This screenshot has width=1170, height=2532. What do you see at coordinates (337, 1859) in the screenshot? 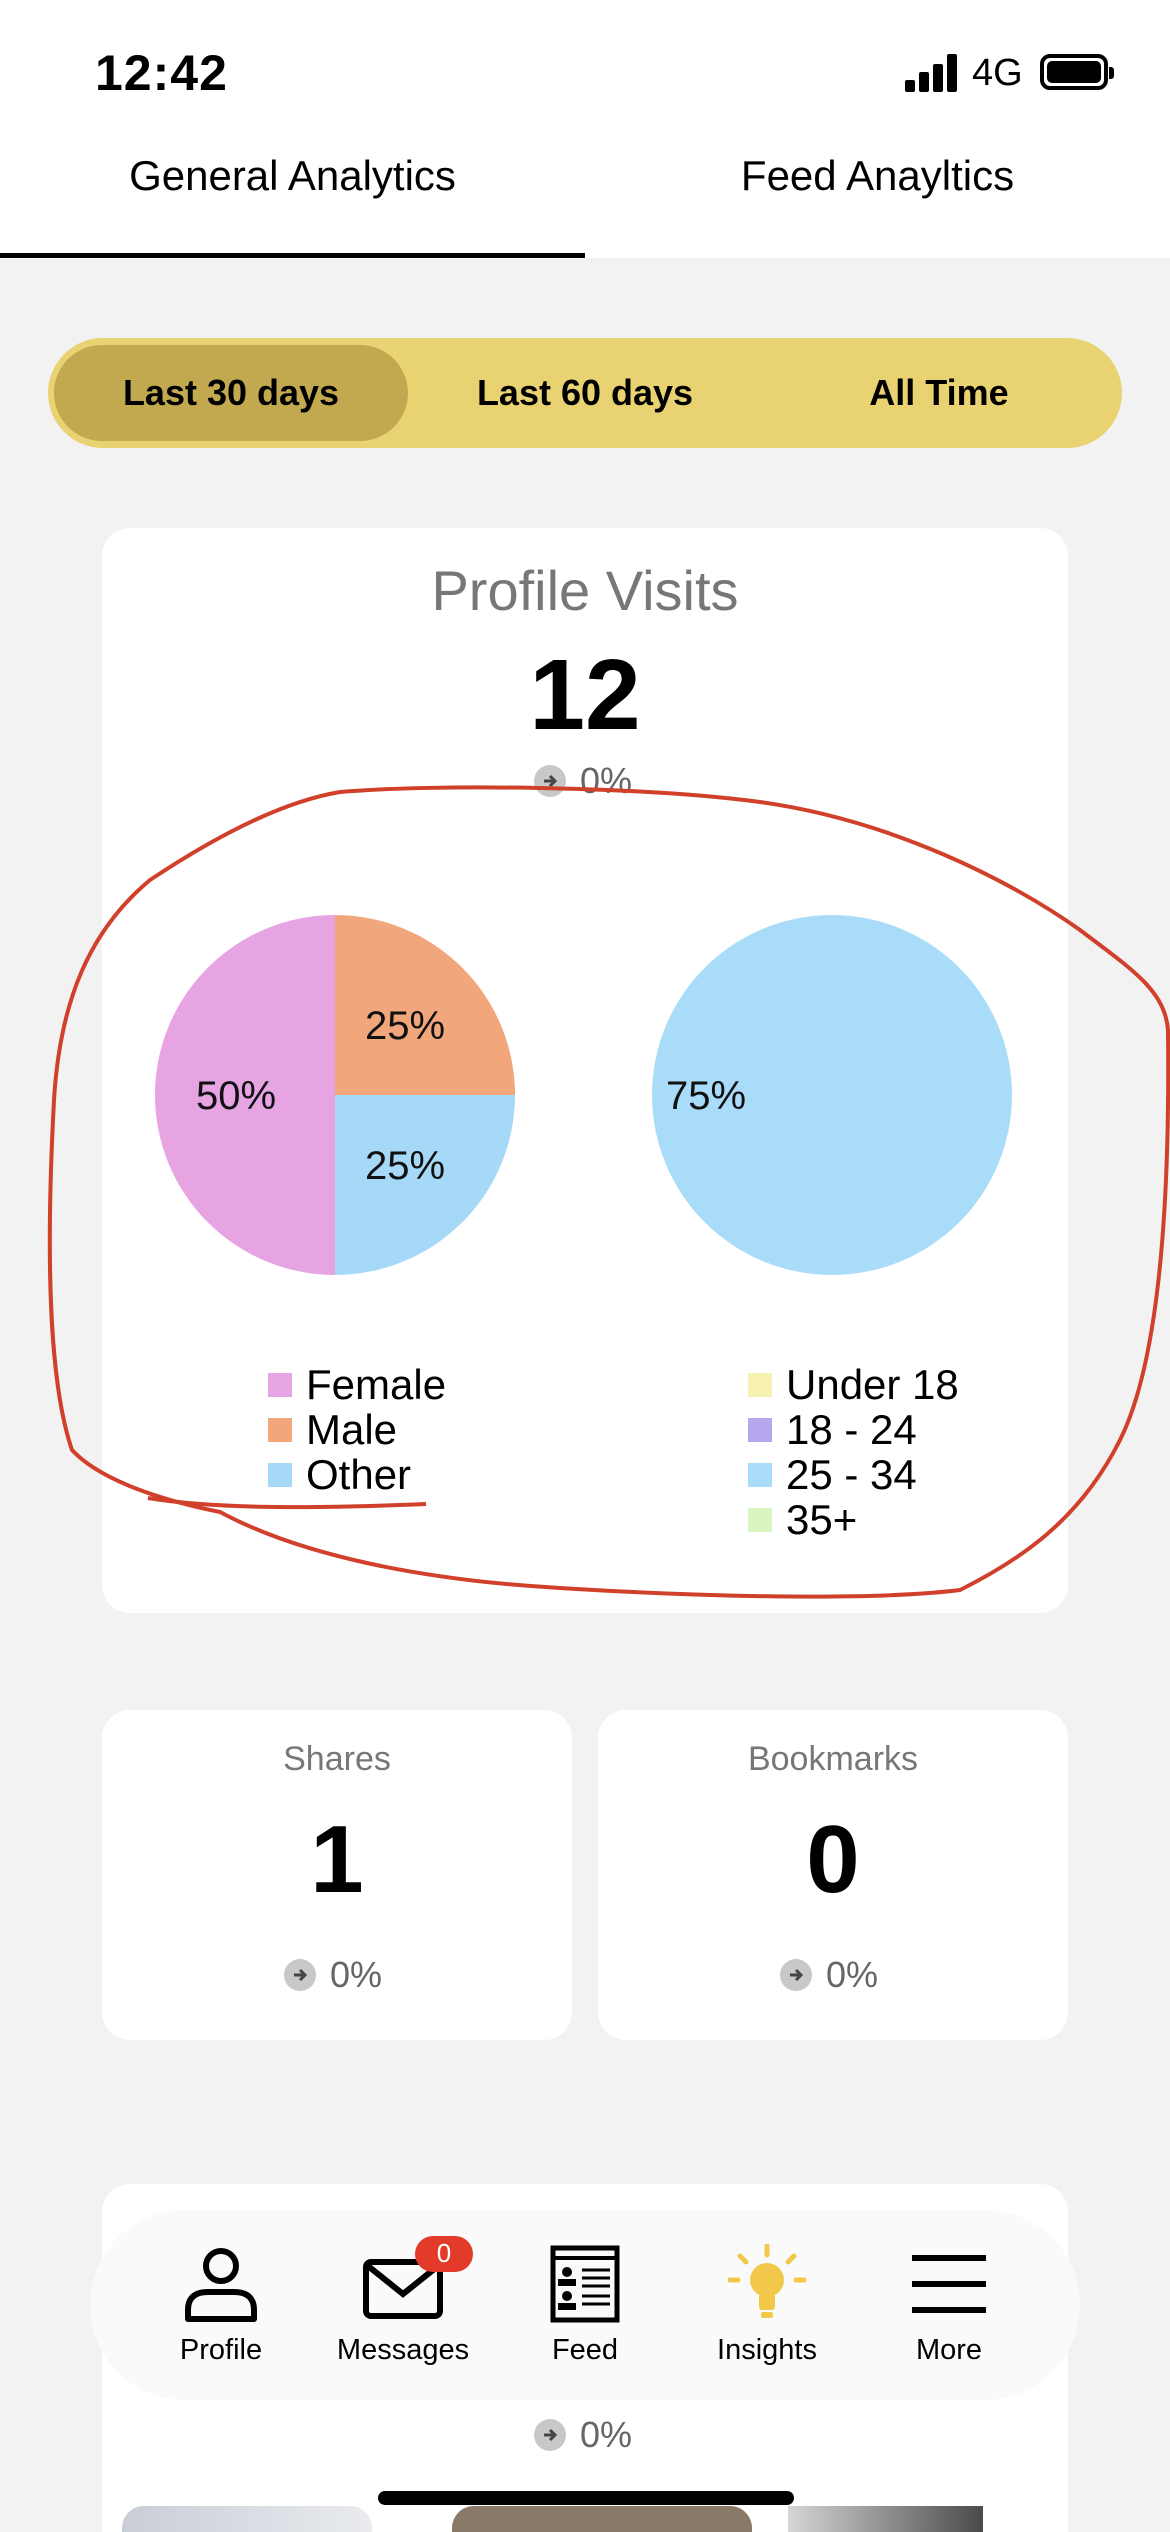
I see `shares-value: 1` at bounding box center [337, 1859].